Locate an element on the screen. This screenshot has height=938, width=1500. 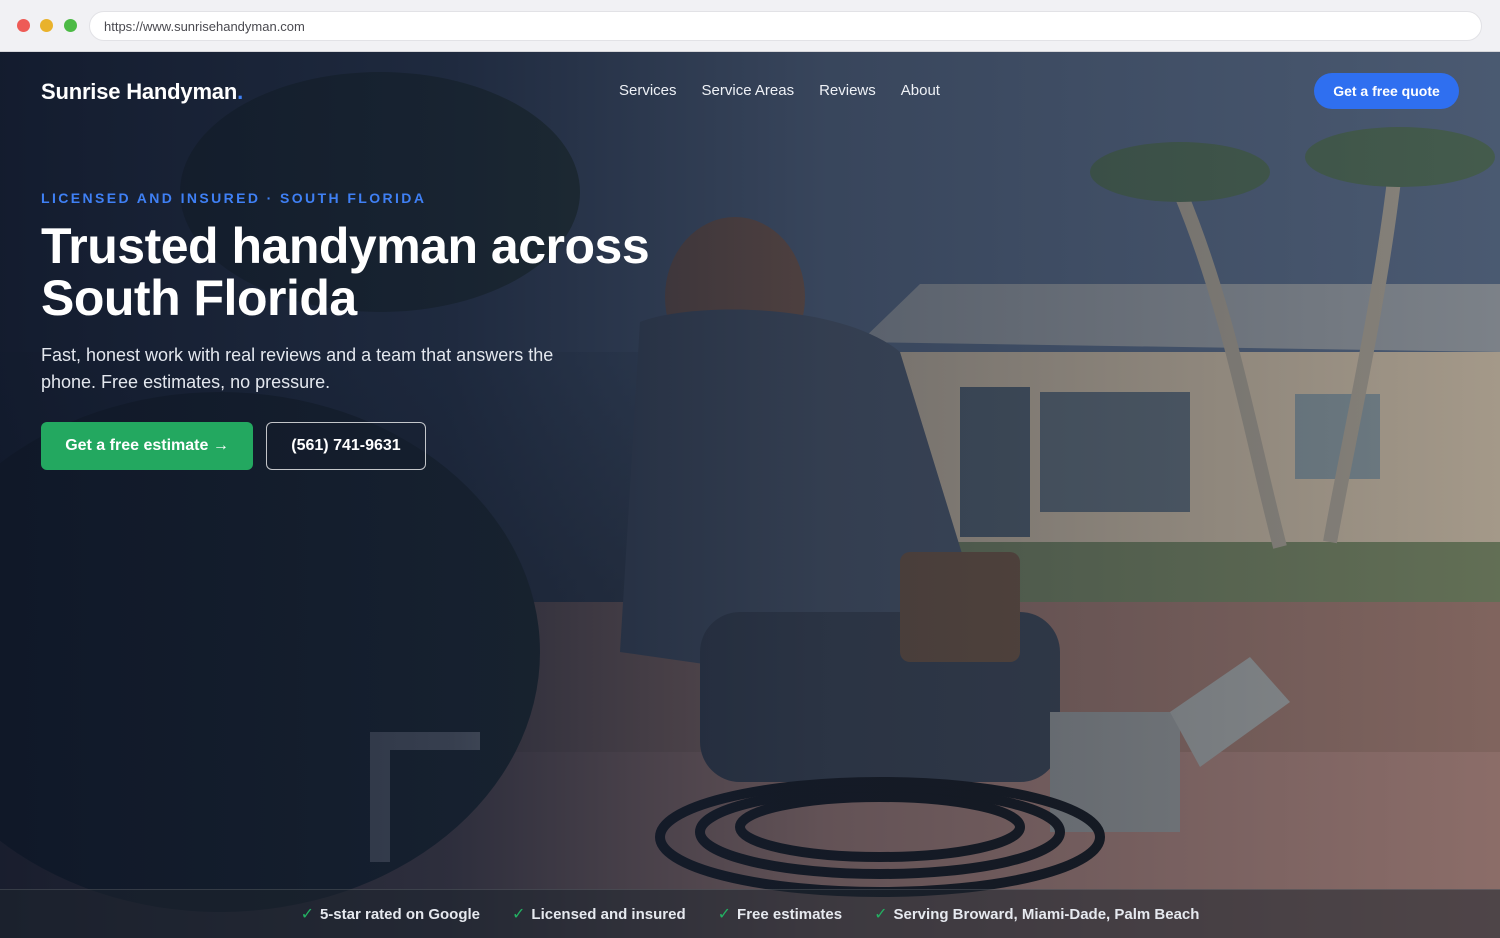
logo-text: Sunrise Handyman is located at coordinates (139, 91).